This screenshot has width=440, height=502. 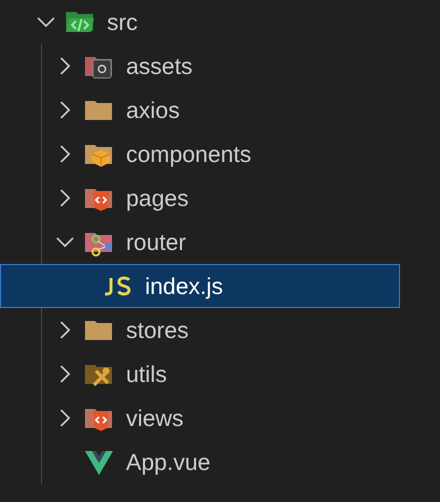 What do you see at coordinates (200, 374) in the screenshot?
I see `tree-row: utils` at bounding box center [200, 374].